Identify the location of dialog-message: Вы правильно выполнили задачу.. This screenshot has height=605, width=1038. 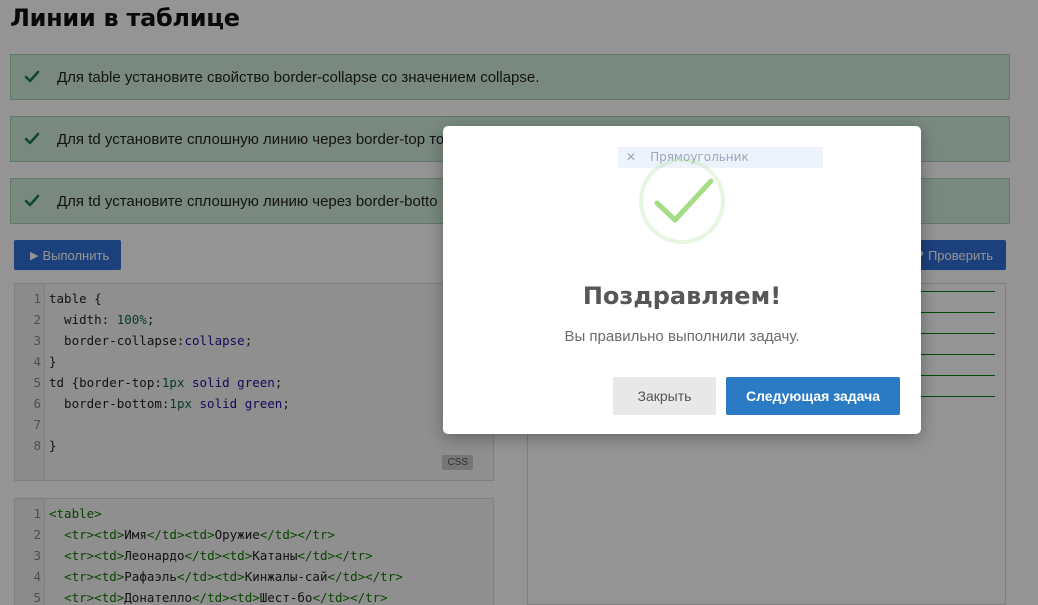
(682, 336).